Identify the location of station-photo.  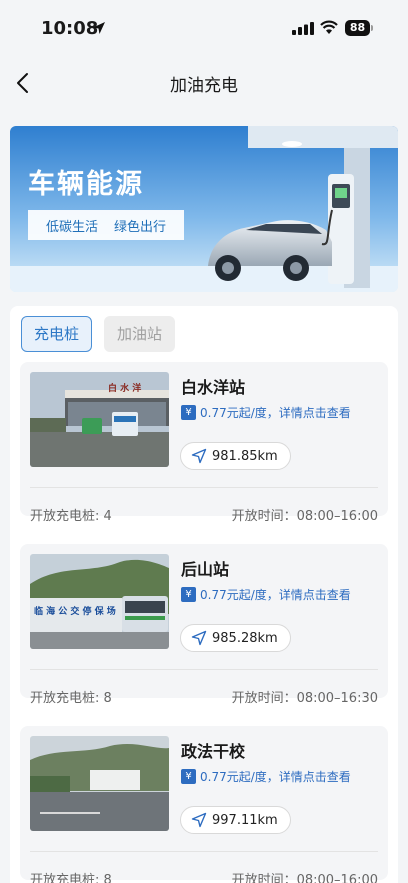
(99, 783).